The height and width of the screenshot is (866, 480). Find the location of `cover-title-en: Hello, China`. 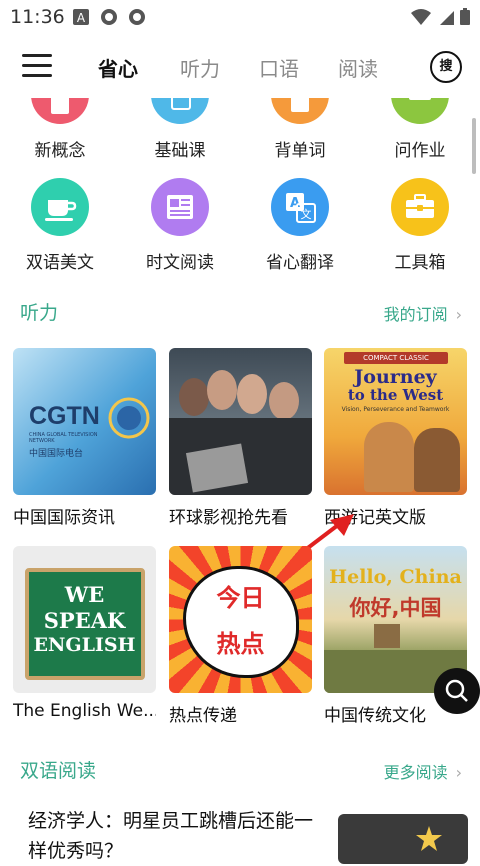

cover-title-en: Hello, China is located at coordinates (395, 577).